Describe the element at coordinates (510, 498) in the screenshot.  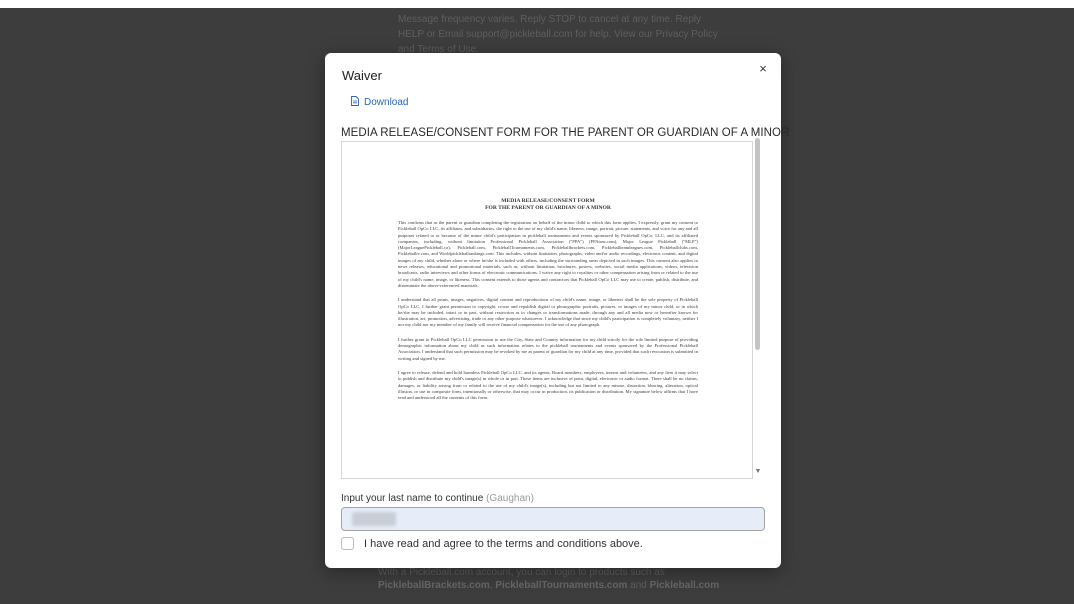
I see `last-name-hint: (Gaughan)` at that location.